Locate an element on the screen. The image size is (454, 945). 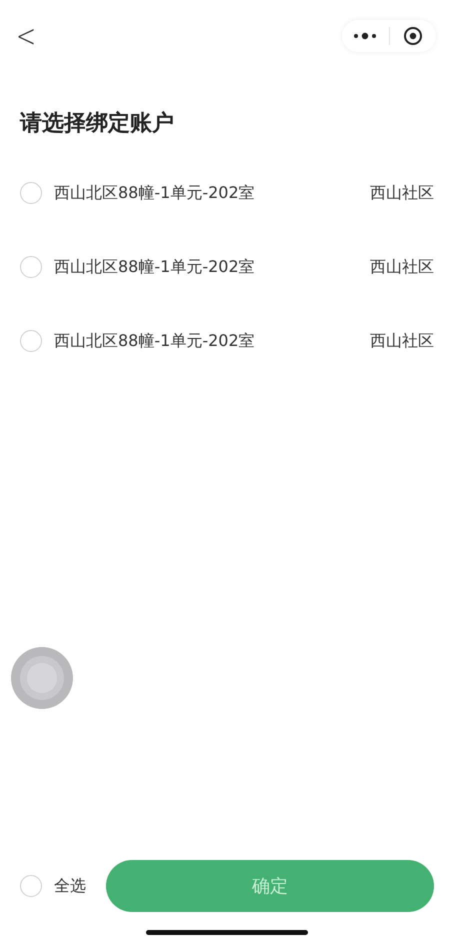
back-button: < is located at coordinates (26, 36).